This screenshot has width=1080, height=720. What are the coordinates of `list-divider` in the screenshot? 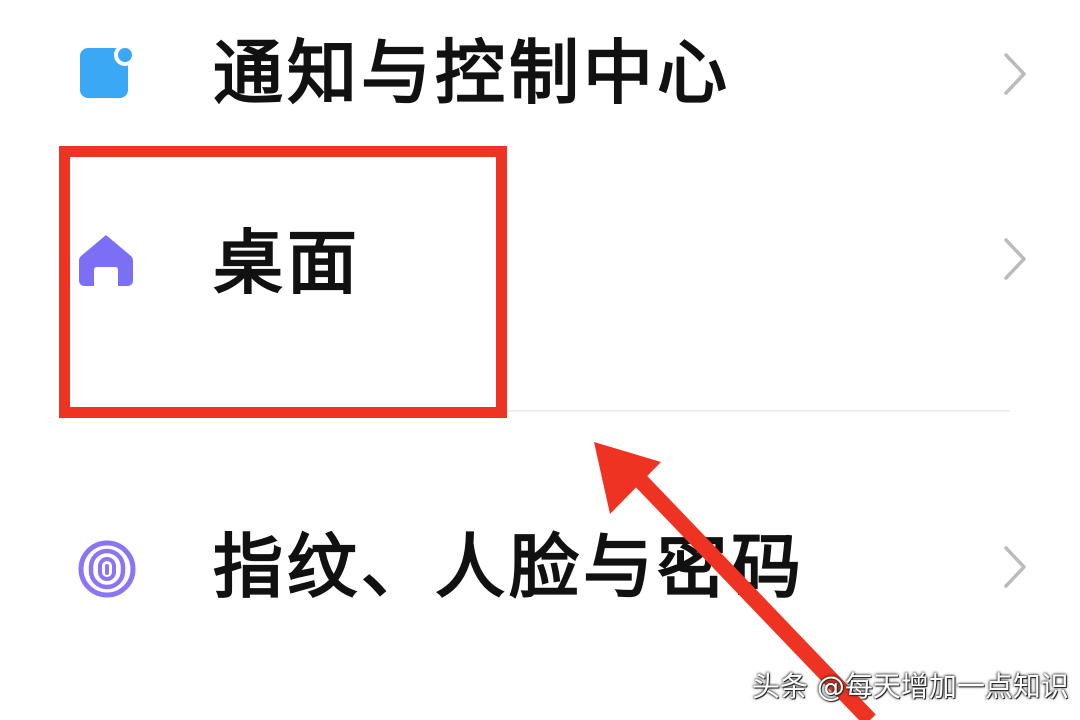 It's located at (536, 411).